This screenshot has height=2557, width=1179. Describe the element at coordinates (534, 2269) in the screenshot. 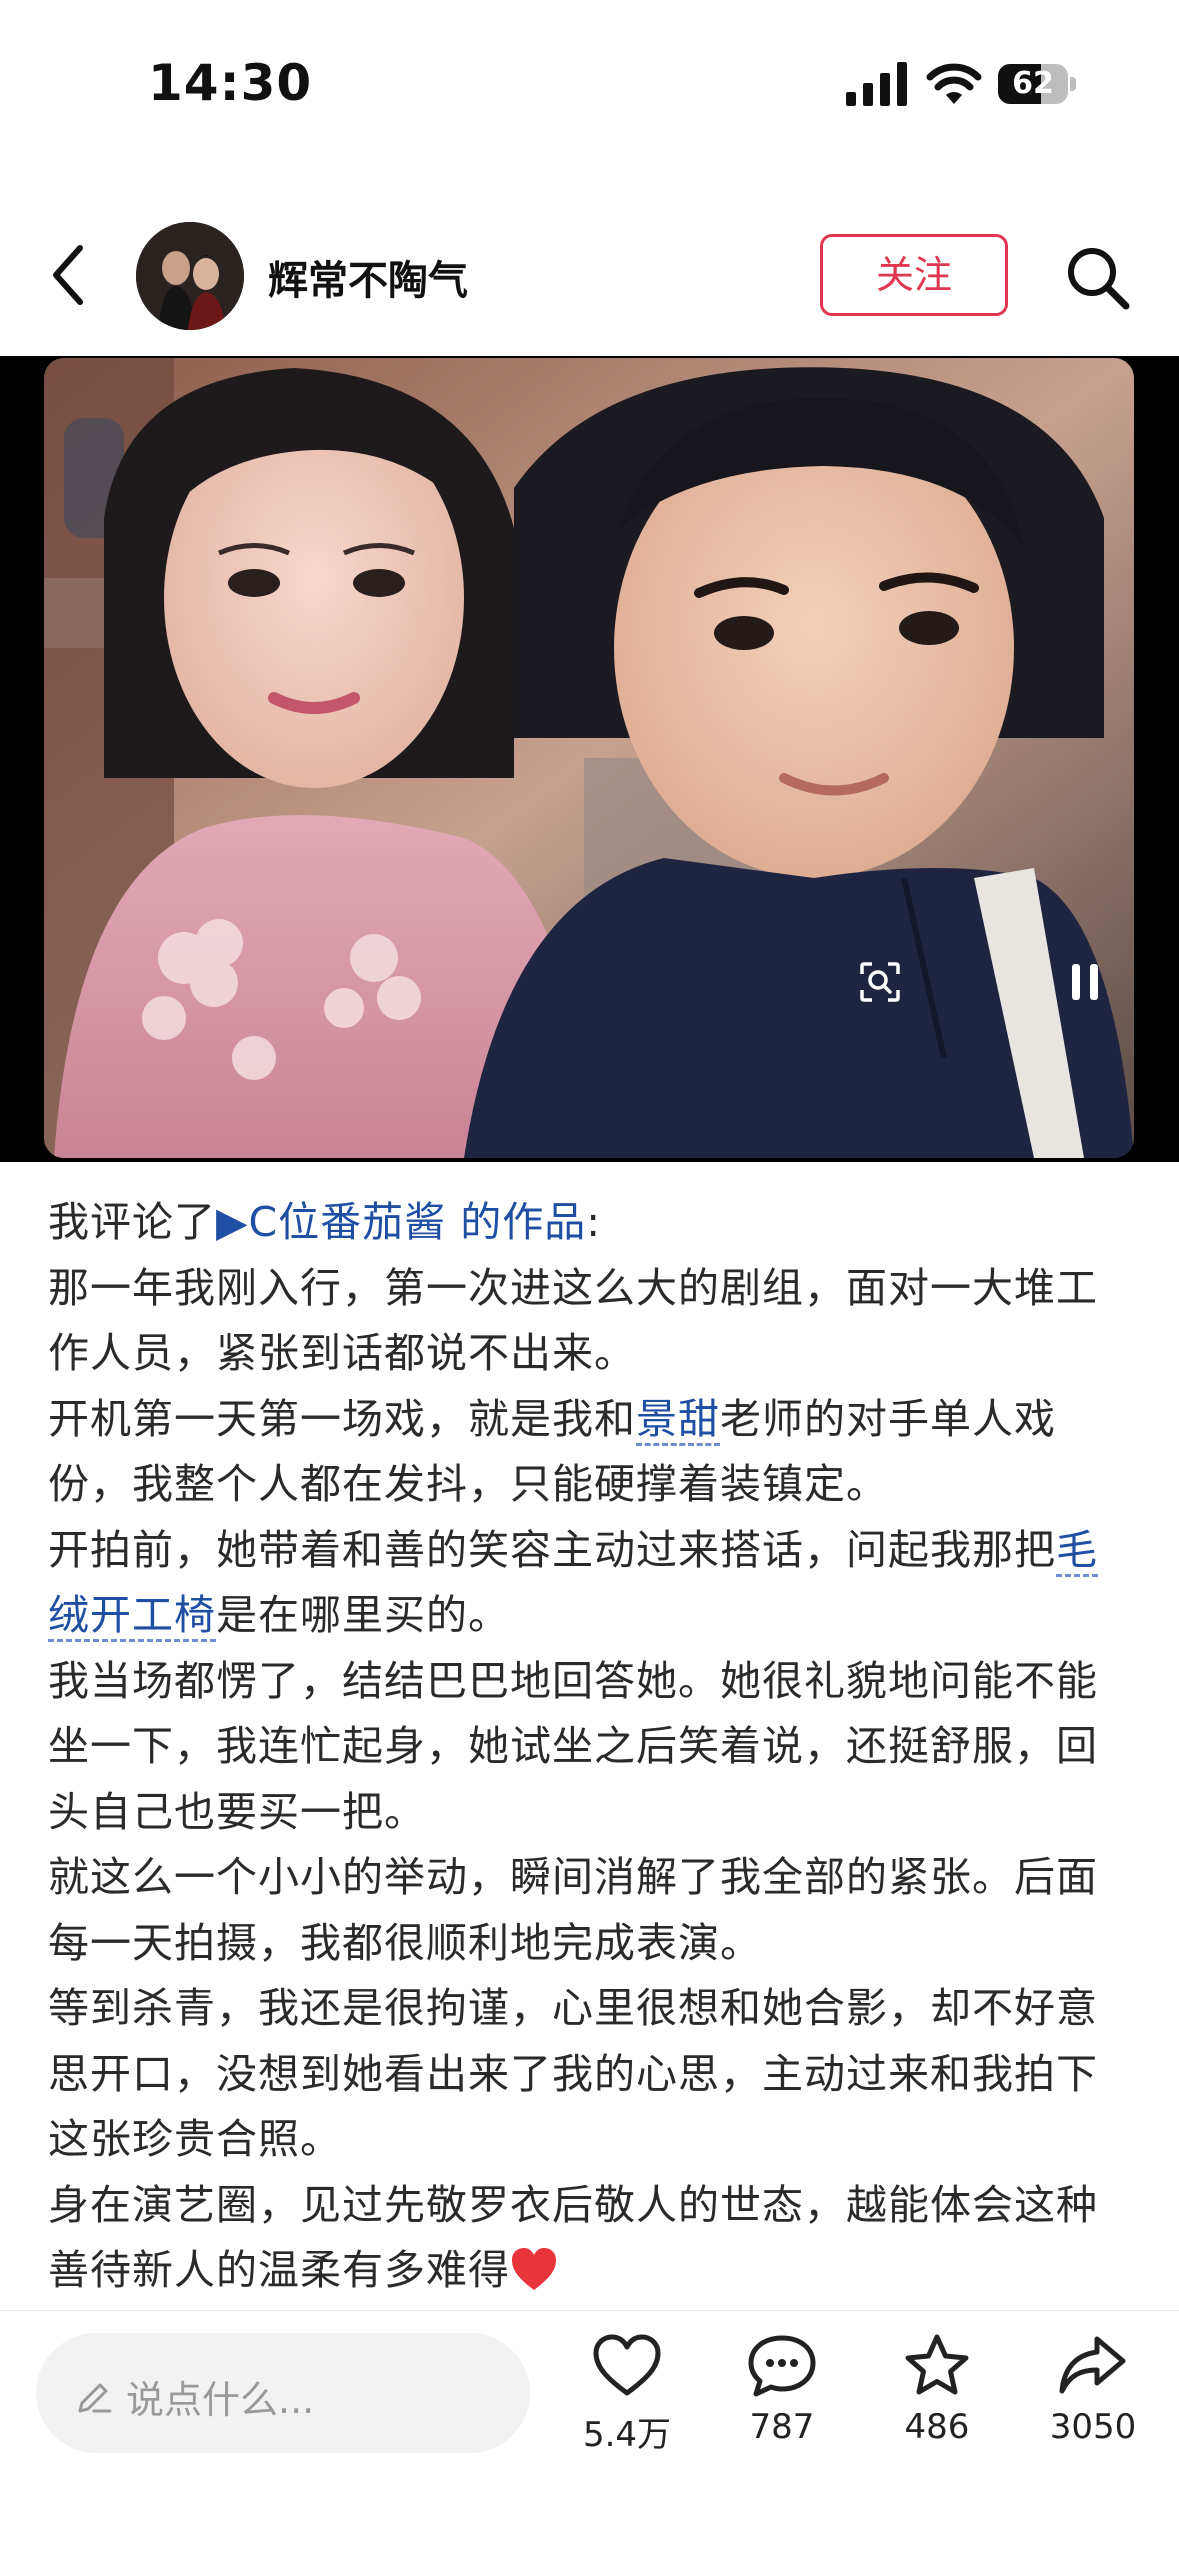

I see `red-heart-emoji-icon` at that location.